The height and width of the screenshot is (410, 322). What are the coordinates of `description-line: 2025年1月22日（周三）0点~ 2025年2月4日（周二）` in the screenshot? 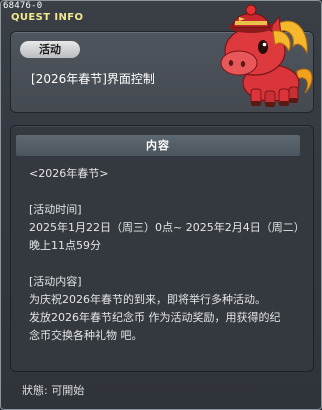 It's located at (167, 227).